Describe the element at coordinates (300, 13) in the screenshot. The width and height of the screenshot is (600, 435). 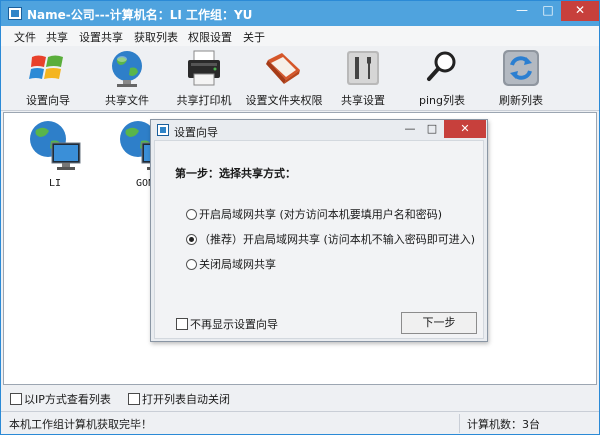
I see `title-bar: Name-公司---计算机名：LI 工作组：YU — □ ✕` at that location.